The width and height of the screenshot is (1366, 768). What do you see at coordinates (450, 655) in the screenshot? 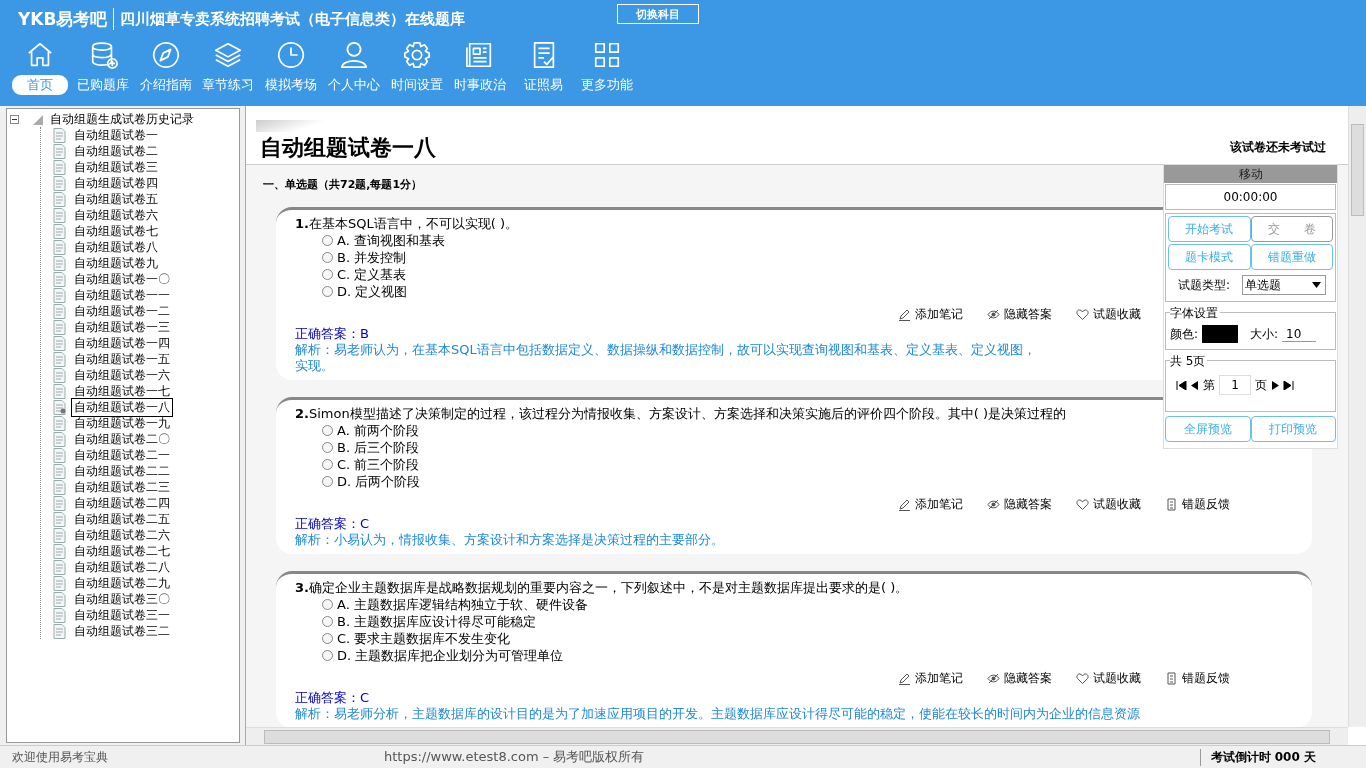
I see `option-label: D. 主题数据库把企业划分为可管理单位` at bounding box center [450, 655].